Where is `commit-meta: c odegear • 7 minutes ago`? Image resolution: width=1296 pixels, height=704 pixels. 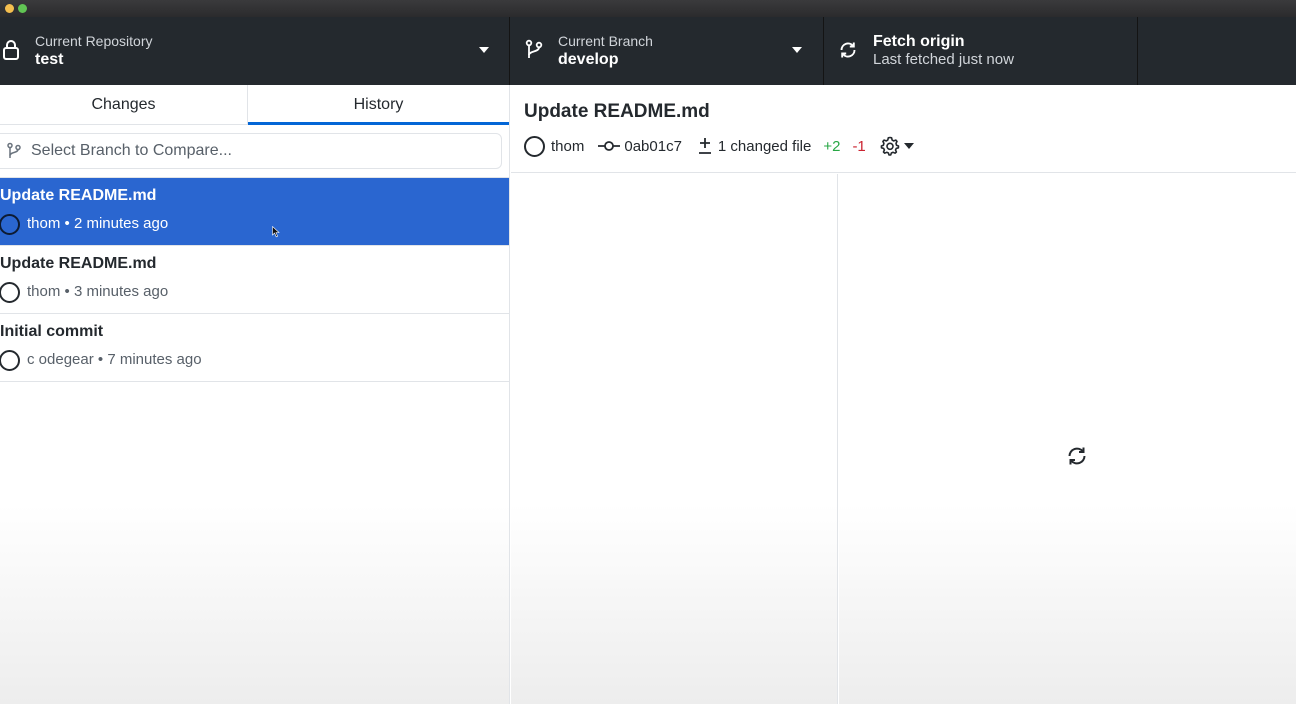 commit-meta: c odegear • 7 minutes ago is located at coordinates (114, 360).